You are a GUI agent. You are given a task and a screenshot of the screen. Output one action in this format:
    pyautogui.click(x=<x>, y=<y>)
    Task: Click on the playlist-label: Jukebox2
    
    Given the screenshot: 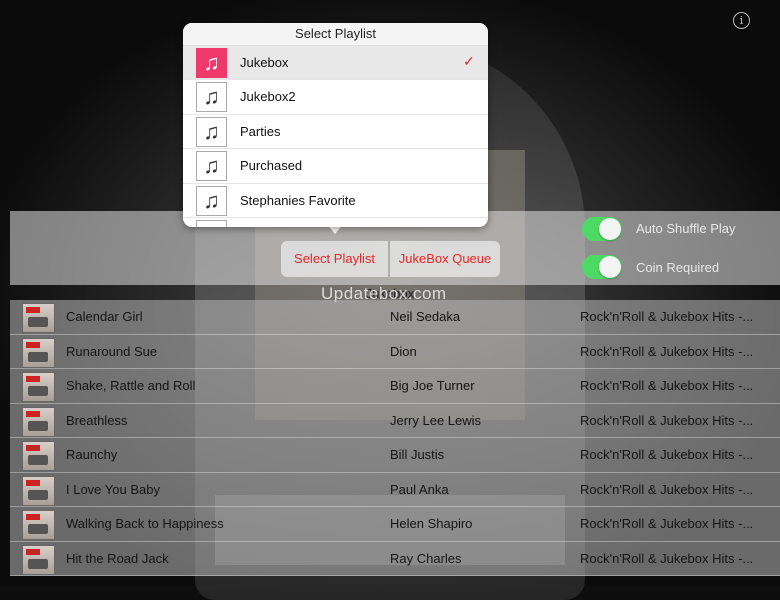 What is the action you would take?
    pyautogui.click(x=268, y=96)
    